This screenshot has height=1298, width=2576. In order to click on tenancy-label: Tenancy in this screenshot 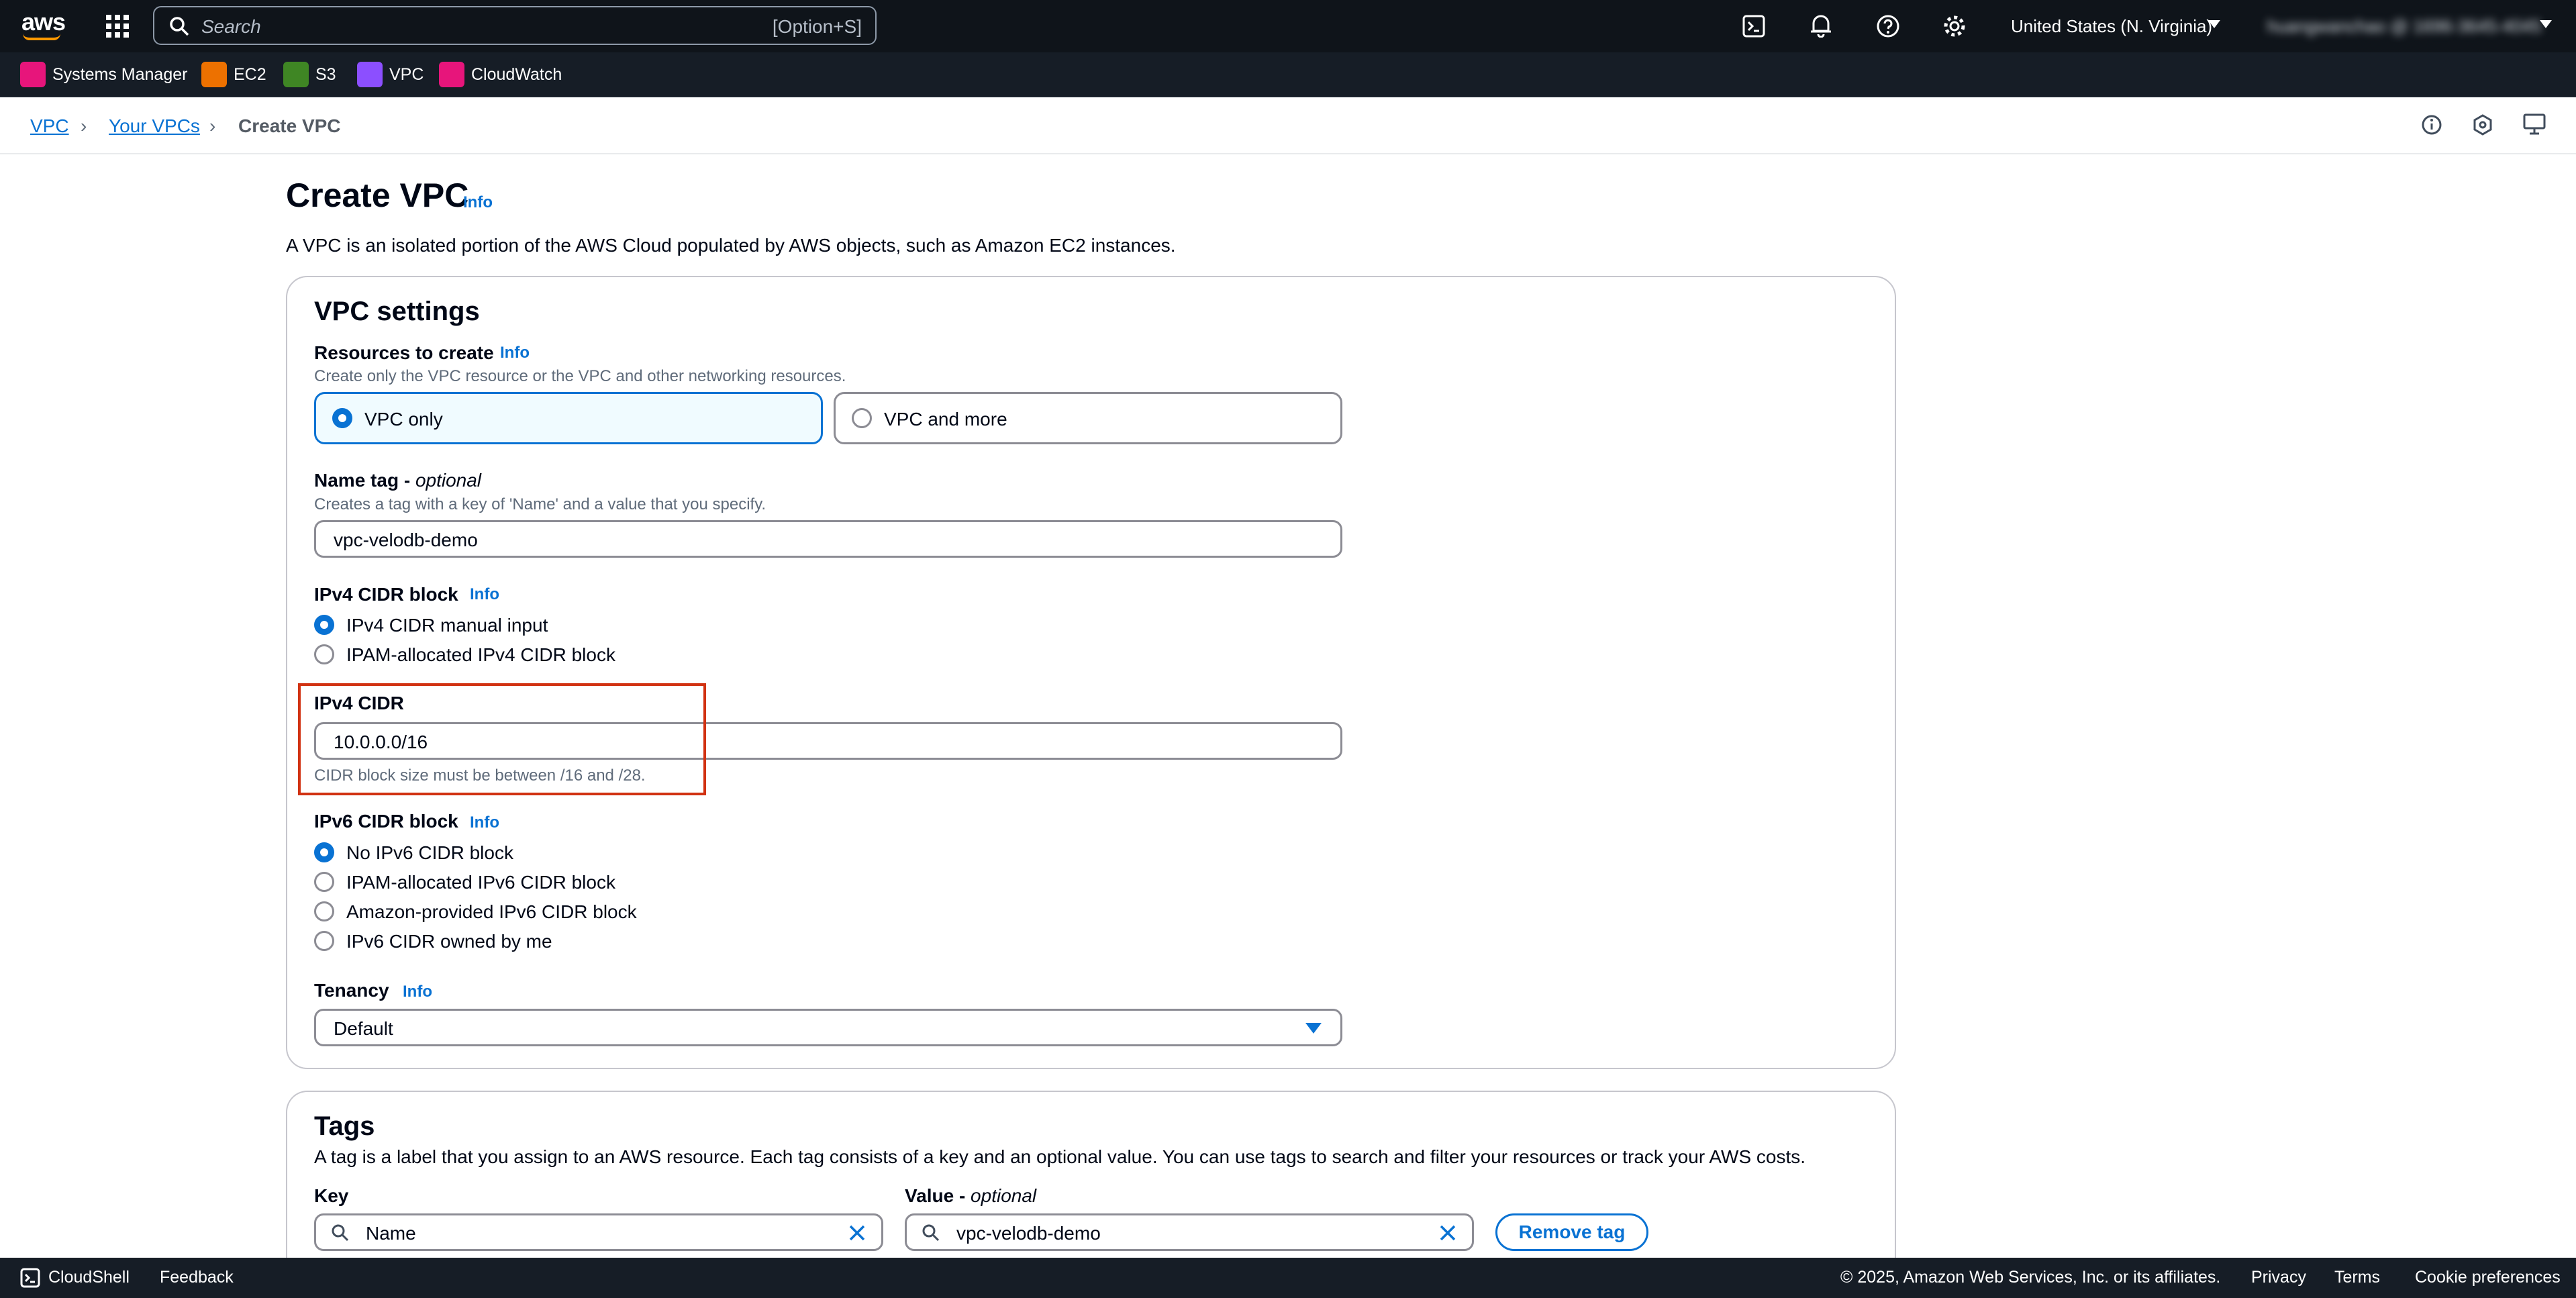, I will do `click(351, 990)`.